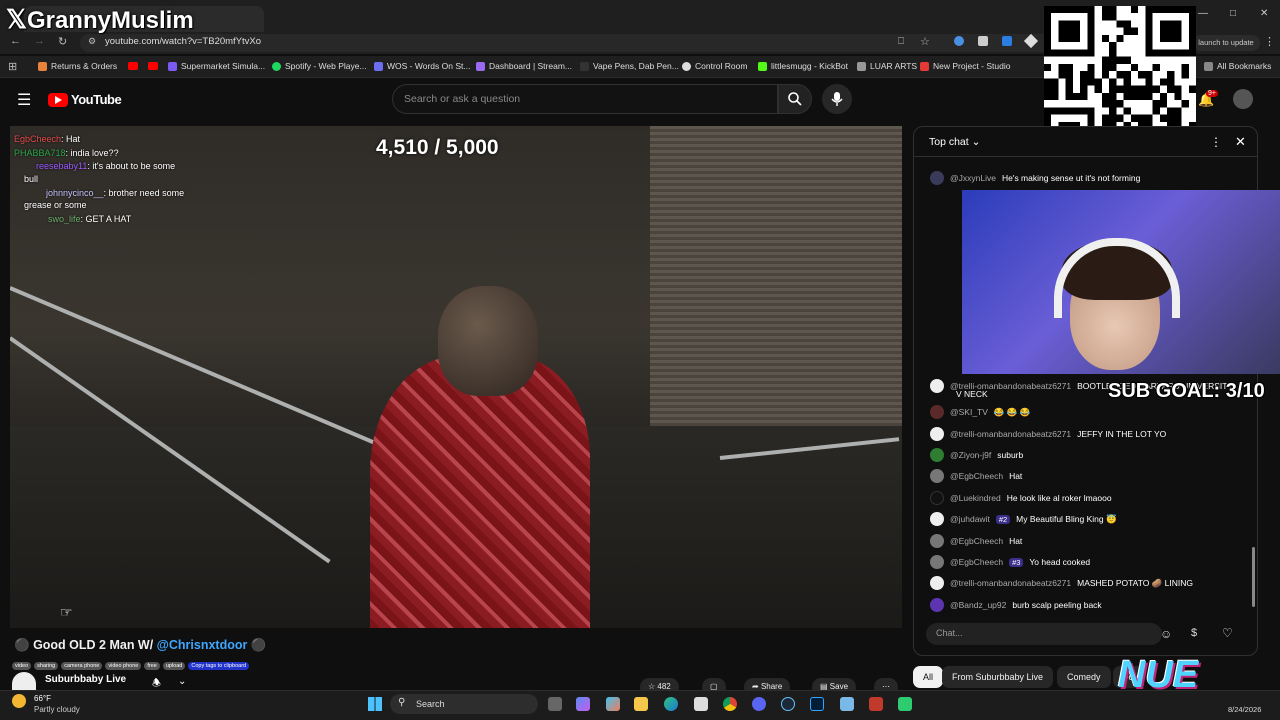 This screenshot has height=720, width=1280. I want to click on star-icon: ☆, so click(925, 41).